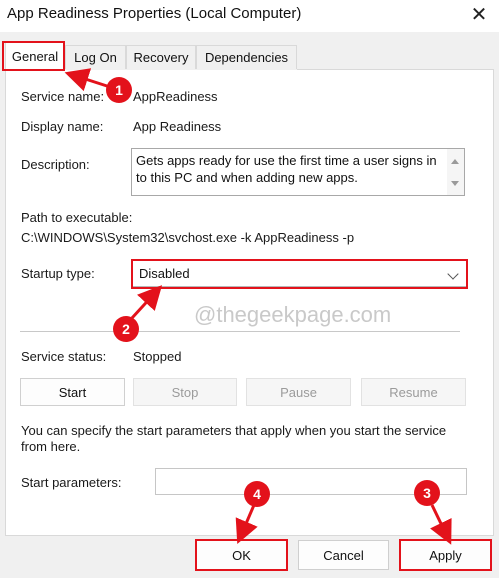  I want to click on step-badge-2: 2, so click(126, 329).